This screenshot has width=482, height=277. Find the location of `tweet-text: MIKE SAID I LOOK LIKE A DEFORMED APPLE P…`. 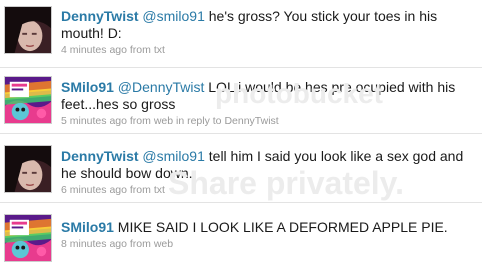

tweet-text: MIKE SAID I LOOK LIKE A DEFORMED APPLE P… is located at coordinates (282, 227).